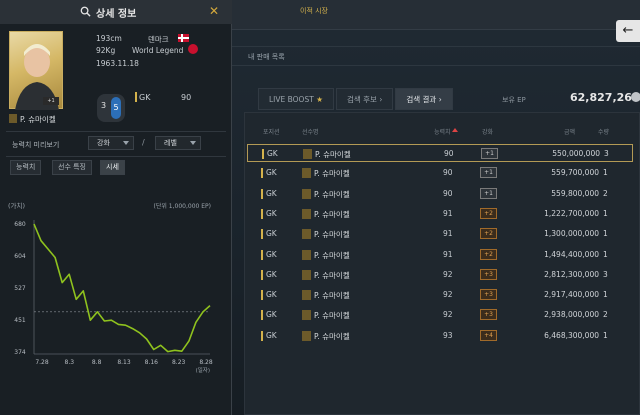 Image resolution: width=640 pixels, height=415 pixels. I want to click on tab-label: LIVE BOOST, so click(291, 99).